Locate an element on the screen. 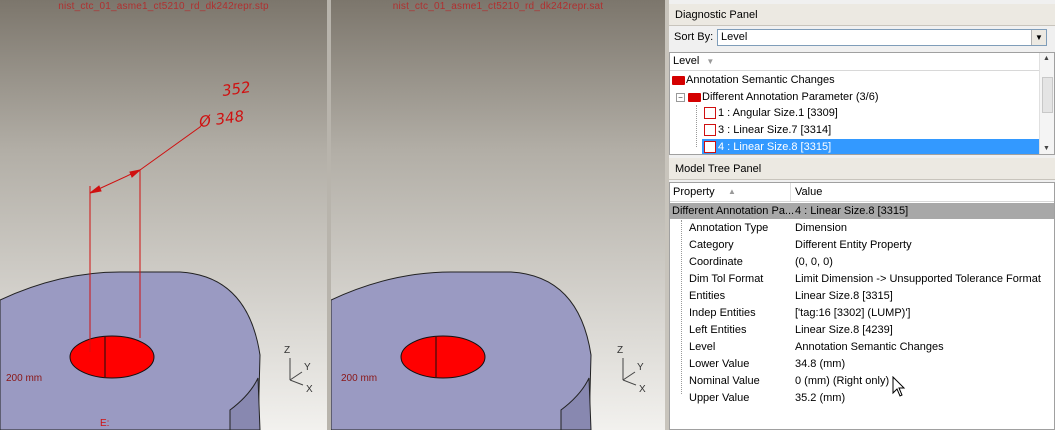  property-row: Left Entities Linear Size.8 [4239] is located at coordinates (862, 330).